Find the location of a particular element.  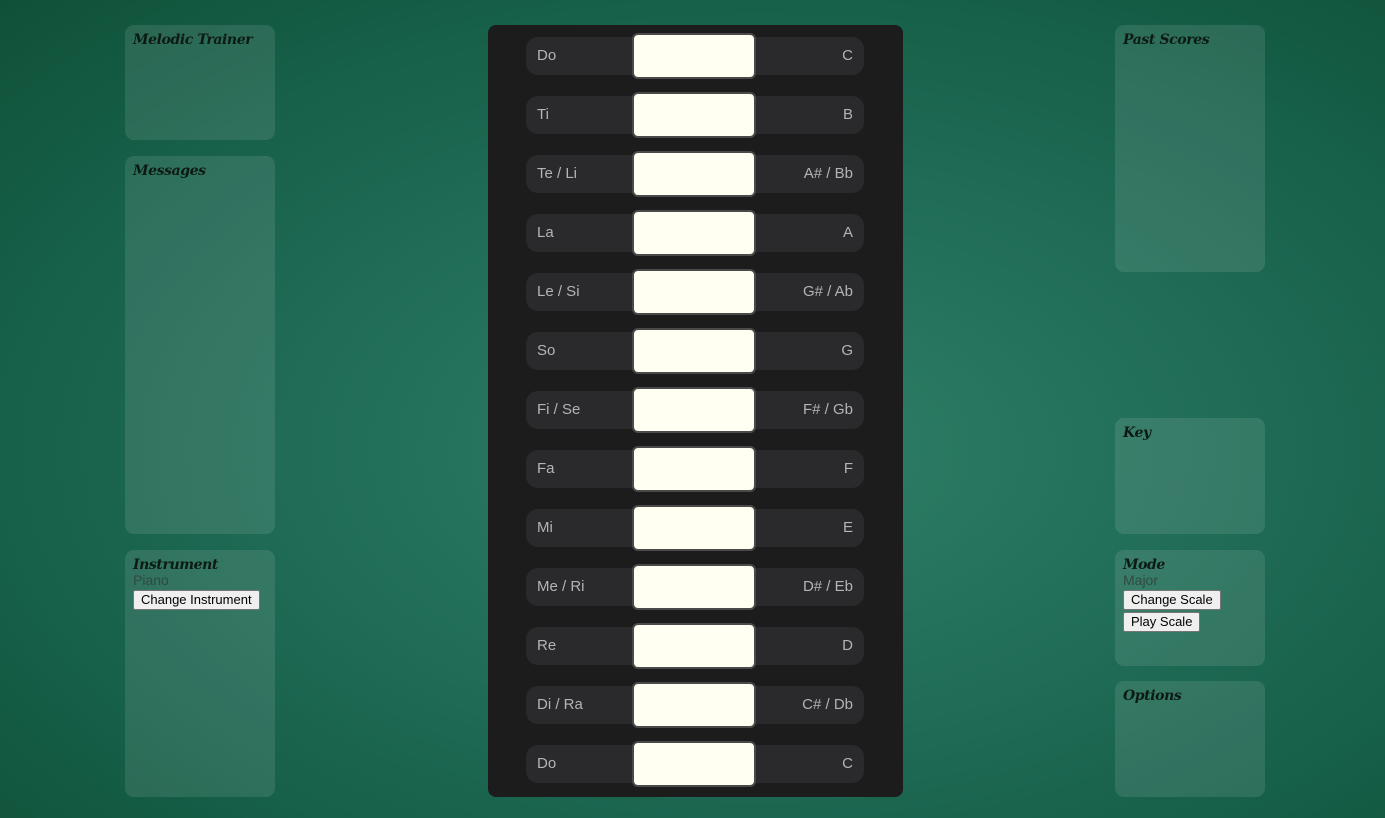

note-row: Le / Si G# / Ab is located at coordinates (695, 292).